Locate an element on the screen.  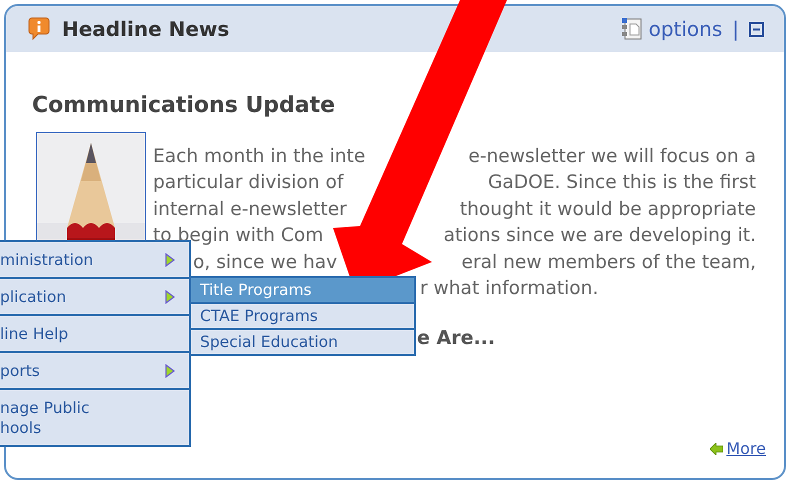
notebook-icon is located at coordinates (631, 29).